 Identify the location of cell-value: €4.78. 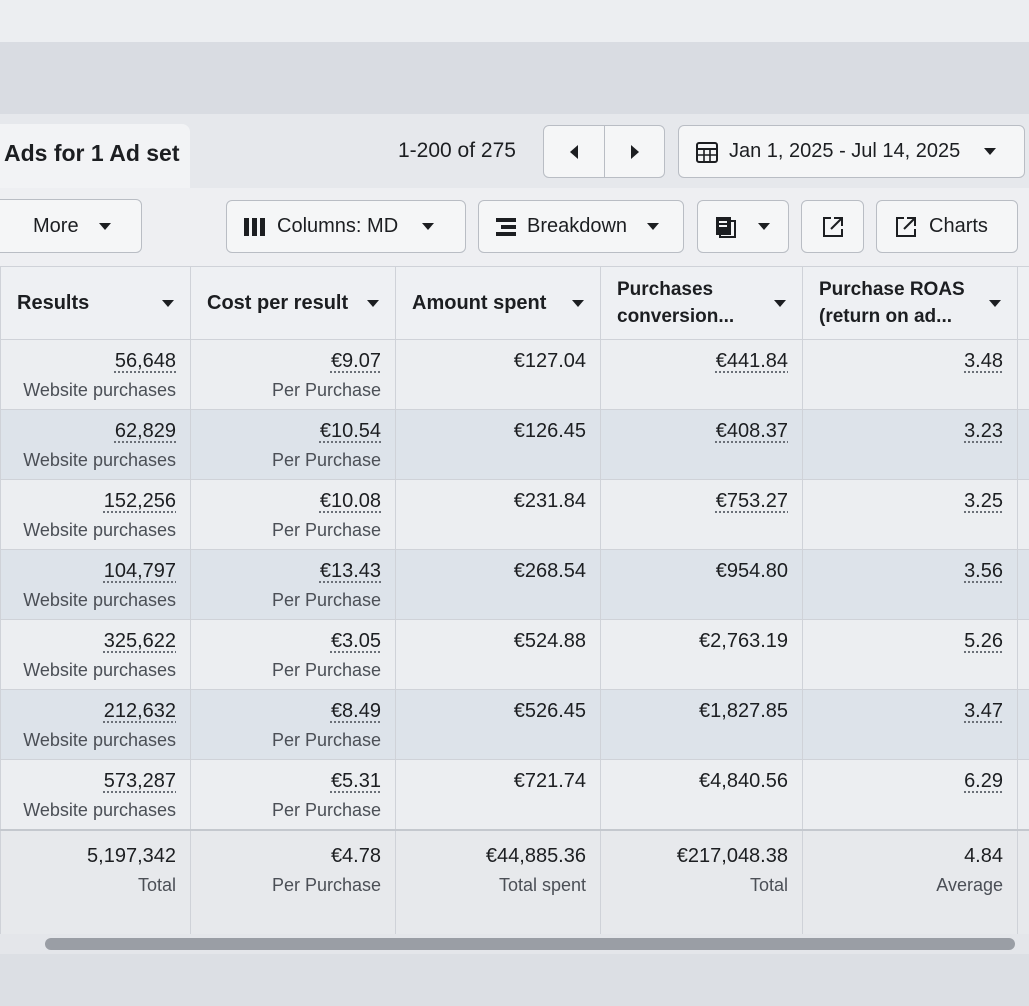
(286, 856).